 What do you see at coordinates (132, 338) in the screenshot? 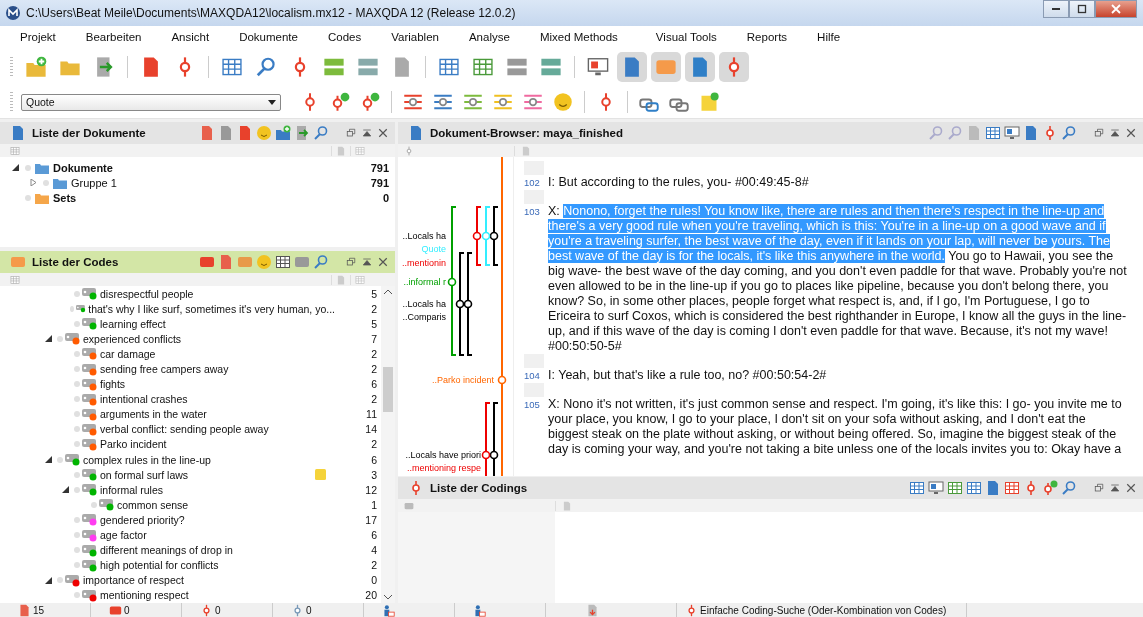
I see `code-item: experienced conflicts` at bounding box center [132, 338].